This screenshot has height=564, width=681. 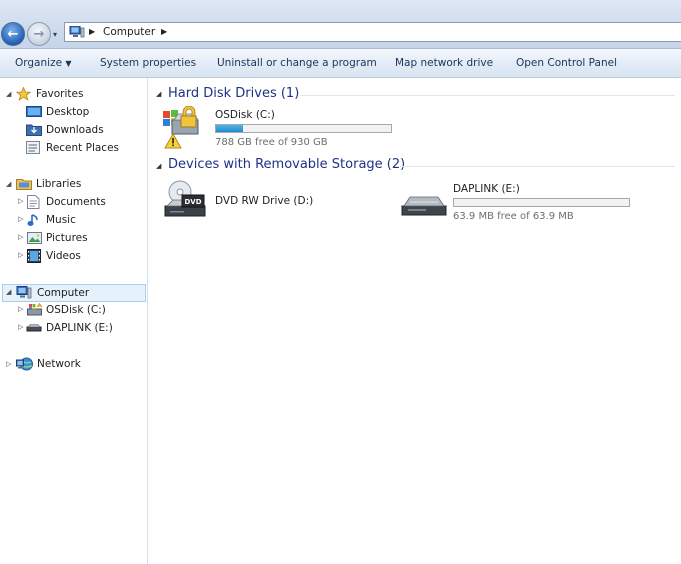 I want to click on music-icon, so click(x=32, y=220).